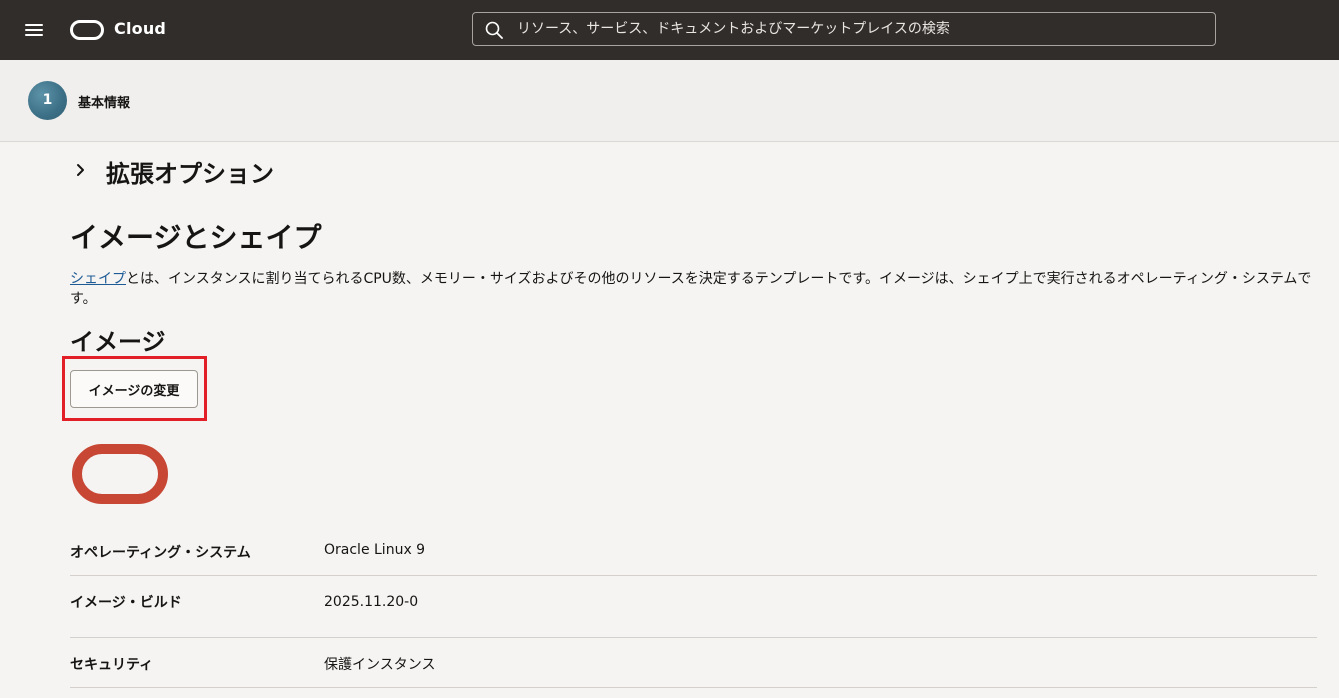  I want to click on detail-value: Oracle Linux 9, so click(375, 550).